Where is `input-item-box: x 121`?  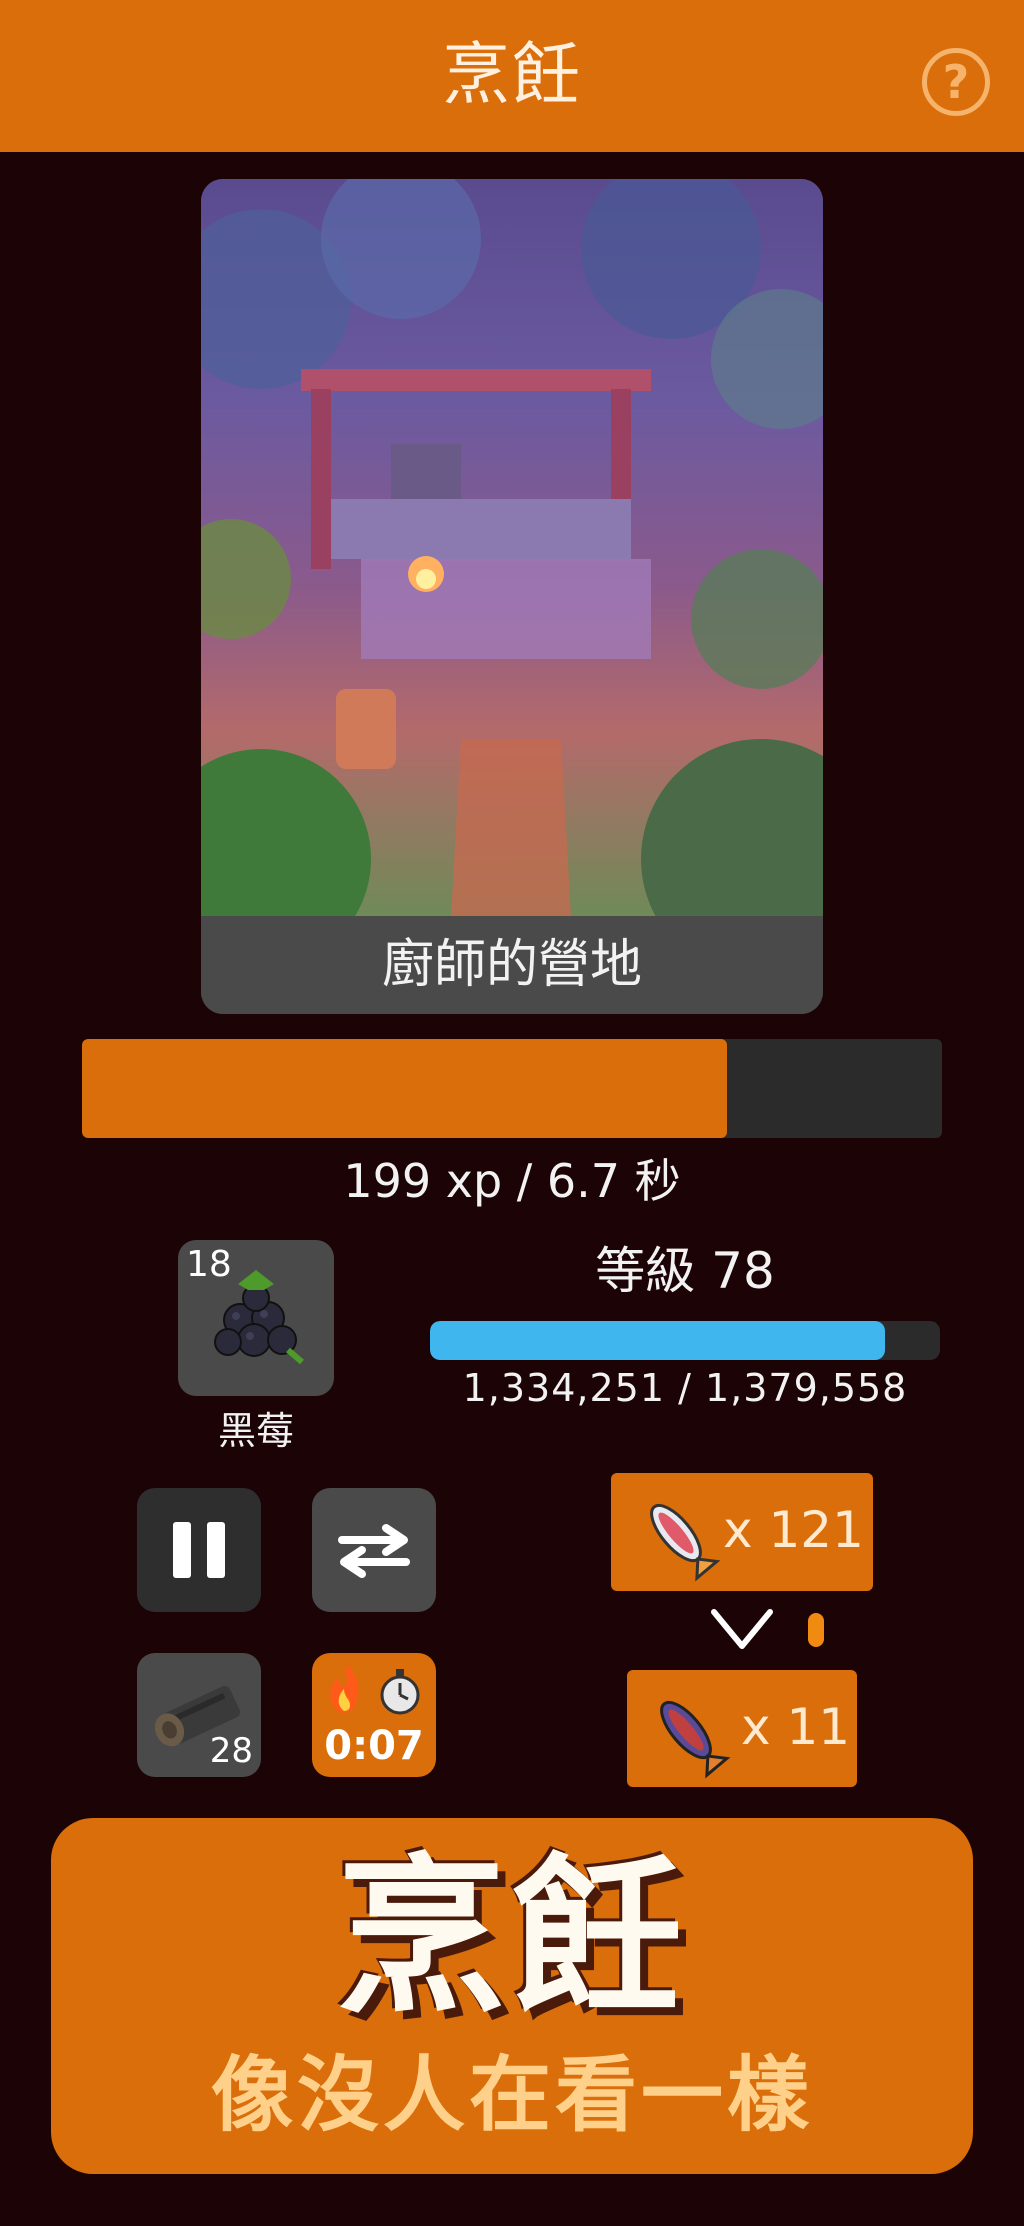
input-item-box: x 121 is located at coordinates (742, 1532).